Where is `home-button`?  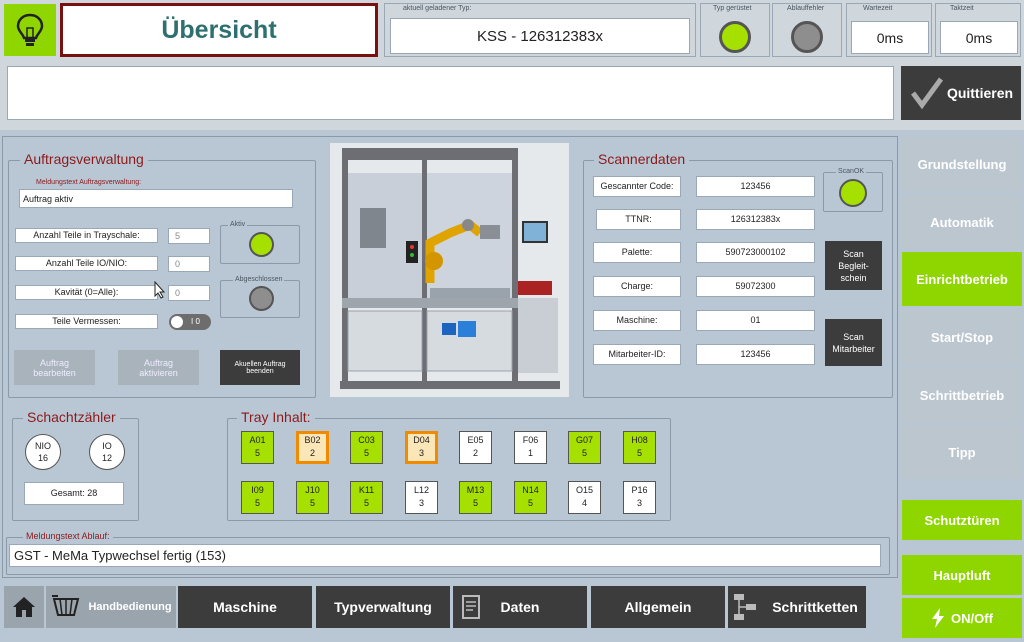 home-button is located at coordinates (24, 607).